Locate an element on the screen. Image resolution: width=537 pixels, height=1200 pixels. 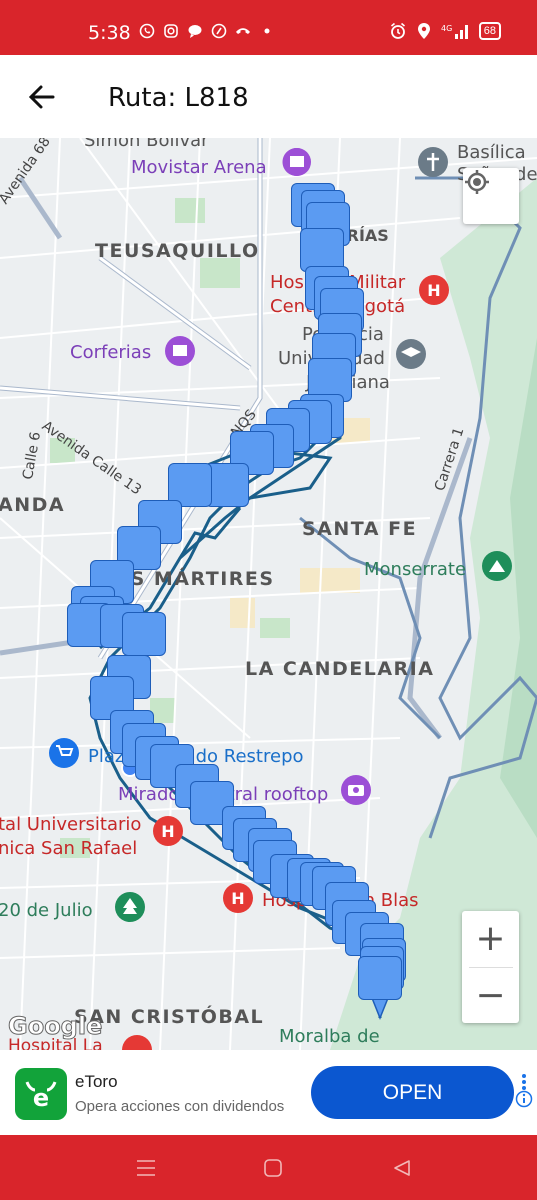
label-simon-bolivar: Simón Bolívar is located at coordinates (146, 144).